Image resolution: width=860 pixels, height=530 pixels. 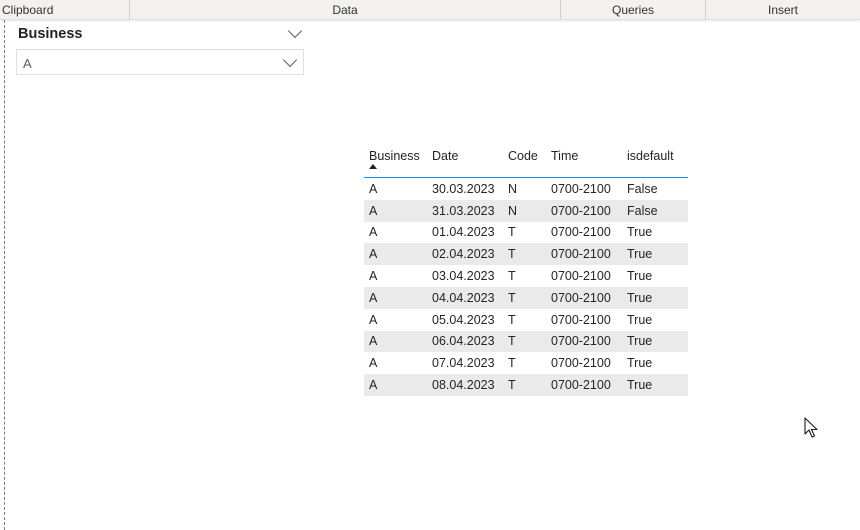 I want to click on business-slicer: Business A, so click(x=160, y=51).